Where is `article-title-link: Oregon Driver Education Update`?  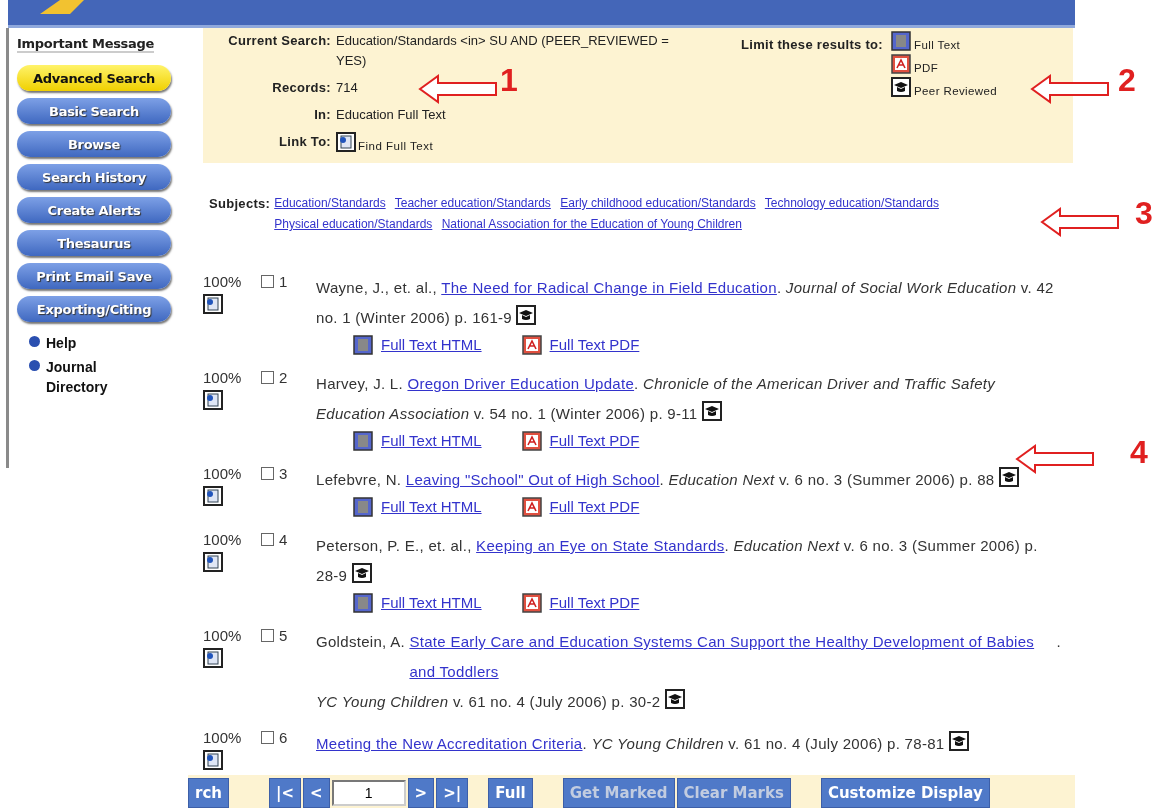
article-title-link: Oregon Driver Education Update is located at coordinates (521, 383).